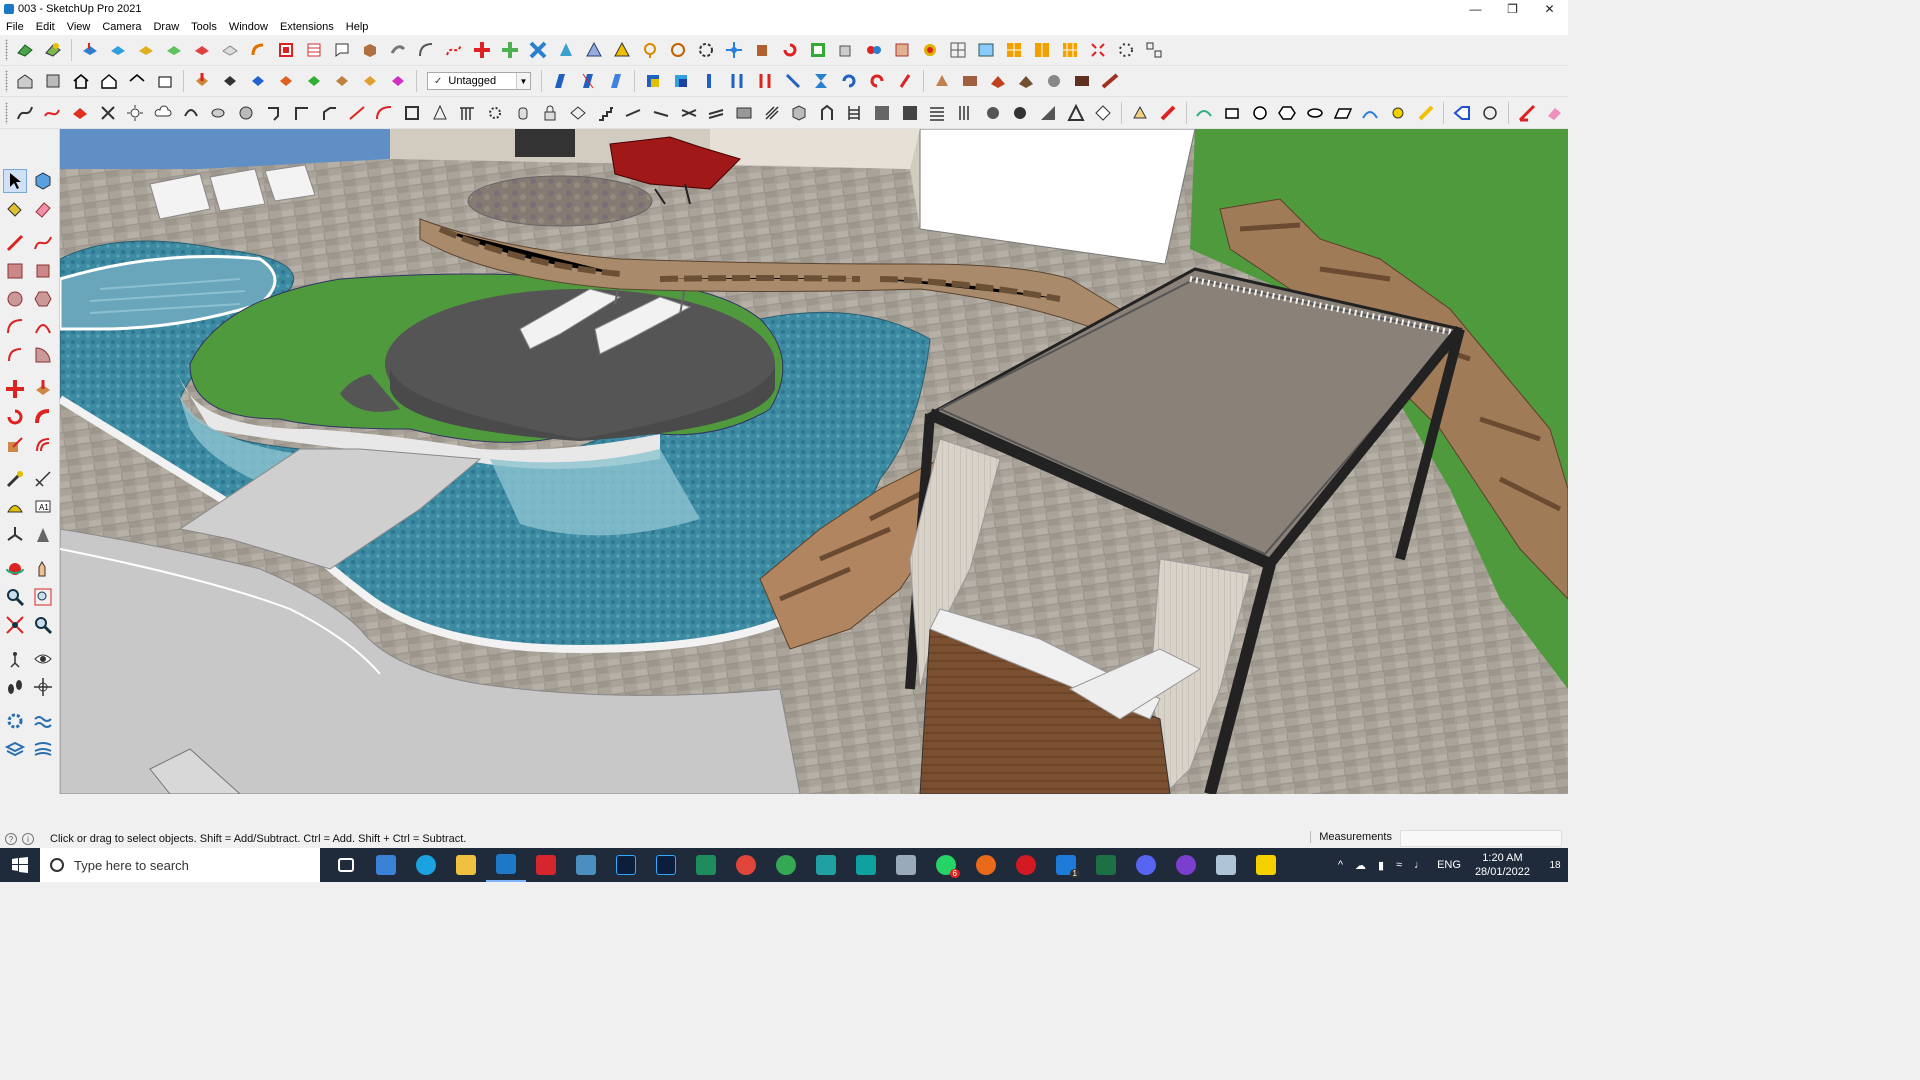 This screenshot has width=1920, height=1080. Describe the element at coordinates (866, 865) in the screenshot. I see `app-three-icon` at that location.